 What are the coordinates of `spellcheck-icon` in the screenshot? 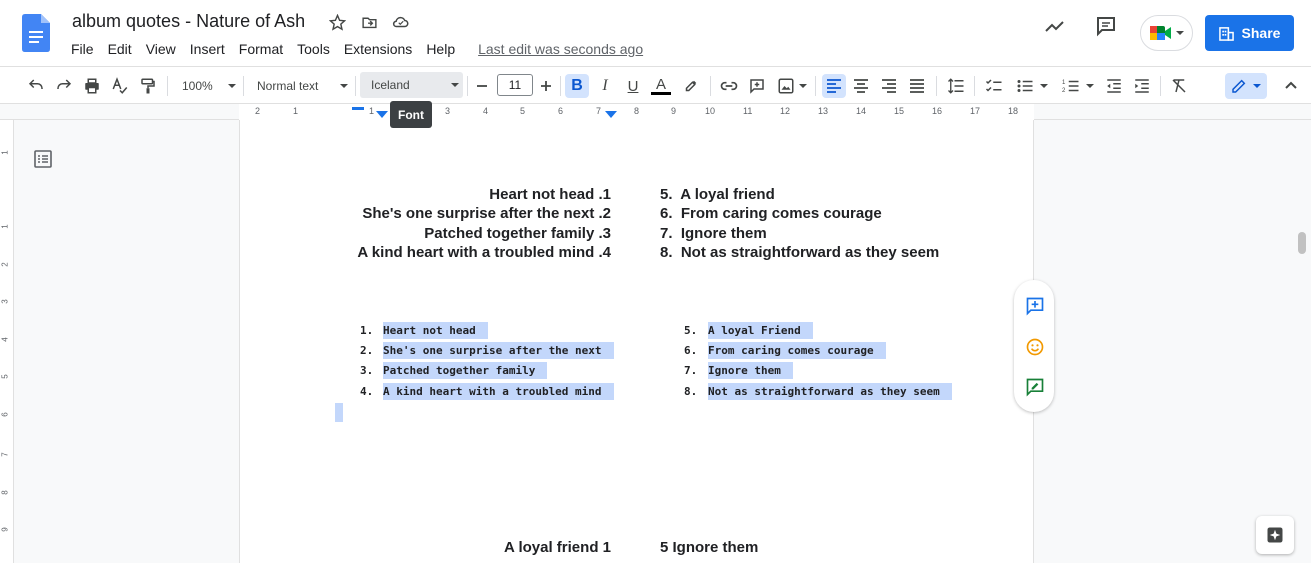 It's located at (120, 86).